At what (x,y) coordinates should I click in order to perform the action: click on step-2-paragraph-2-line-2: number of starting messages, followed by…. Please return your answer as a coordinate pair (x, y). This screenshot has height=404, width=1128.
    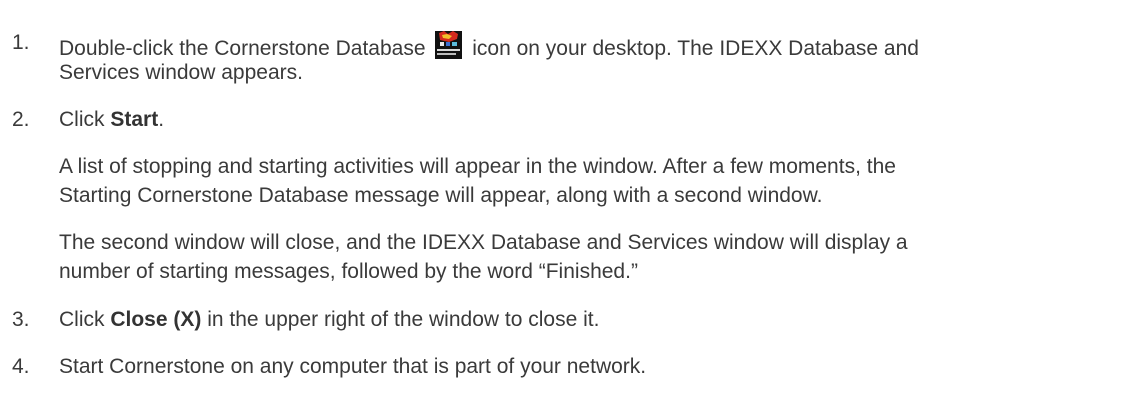
    Looking at the image, I should click on (348, 271).